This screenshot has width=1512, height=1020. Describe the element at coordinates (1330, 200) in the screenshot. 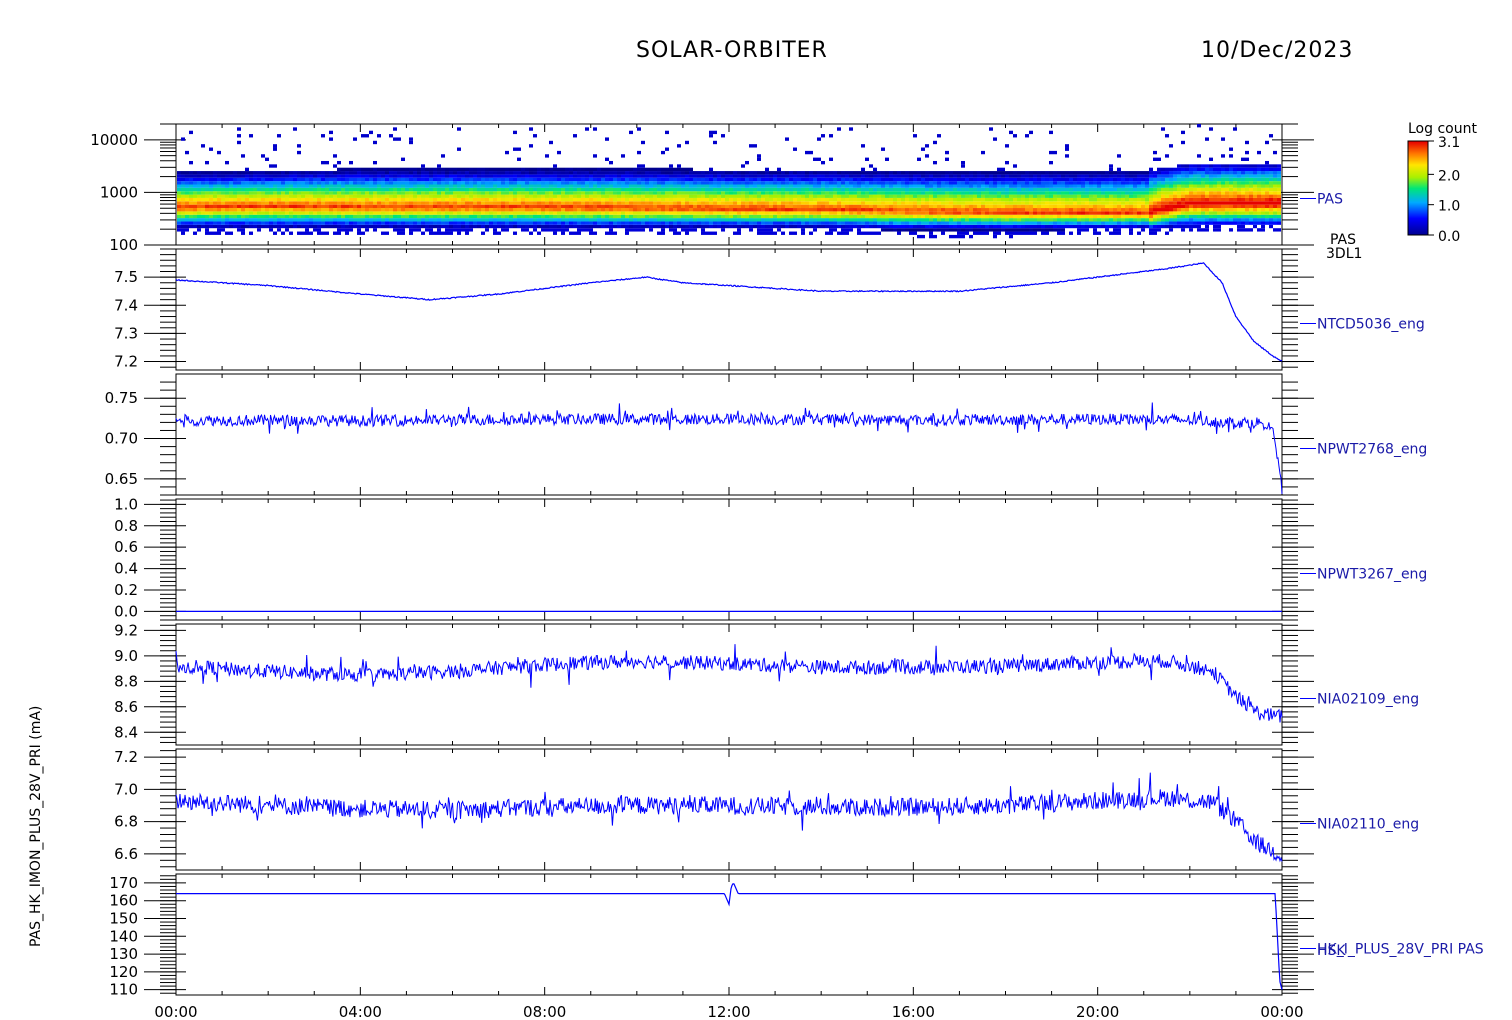

I see `series-label: PAS` at that location.